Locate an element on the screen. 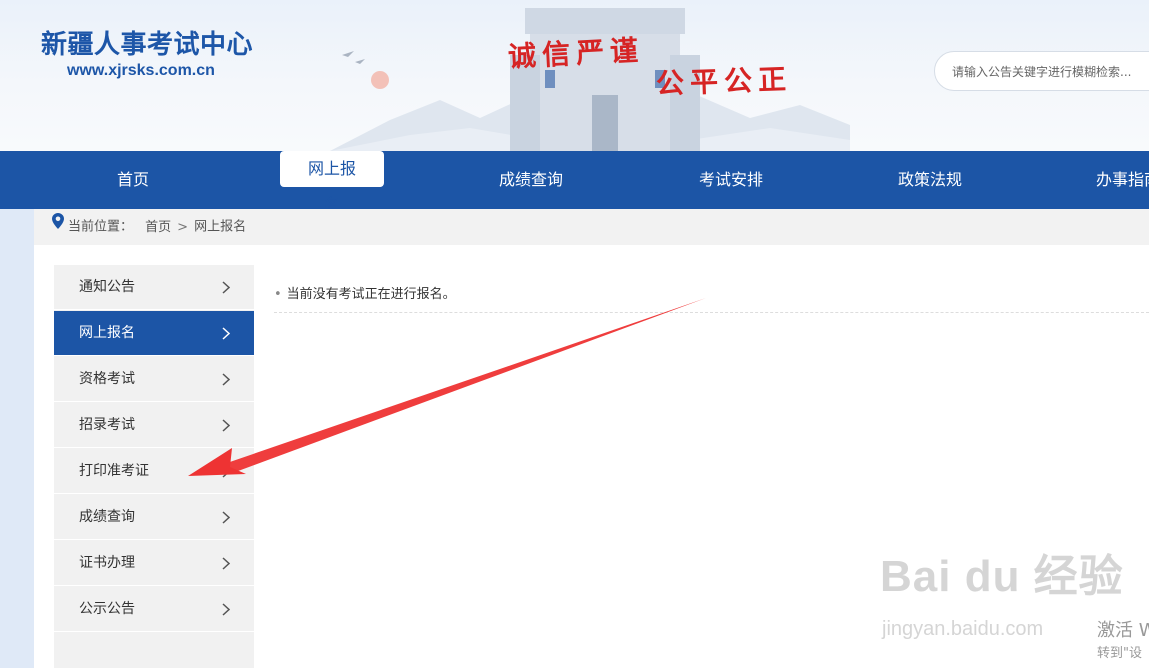 This screenshot has height=668, width=1149. nav-exam-schedule-label: 考试安排 is located at coordinates (730, 179).